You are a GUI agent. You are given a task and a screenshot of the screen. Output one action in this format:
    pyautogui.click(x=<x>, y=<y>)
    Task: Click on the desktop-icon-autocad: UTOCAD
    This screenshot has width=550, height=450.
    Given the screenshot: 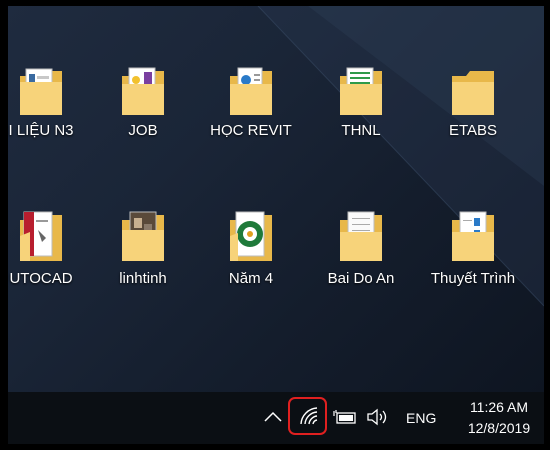 What is the action you would take?
    pyautogui.click(x=52, y=248)
    